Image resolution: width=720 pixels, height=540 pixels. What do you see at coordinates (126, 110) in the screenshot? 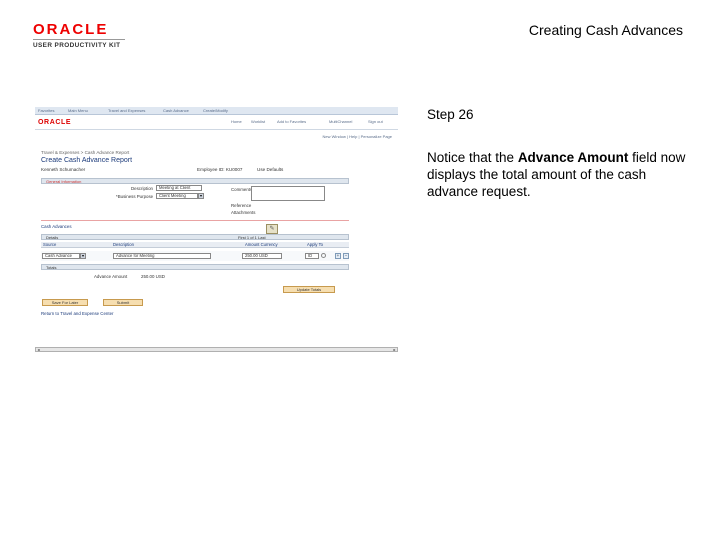
I see `nav-travel-expenses: Travel and Expenses` at bounding box center [126, 110].